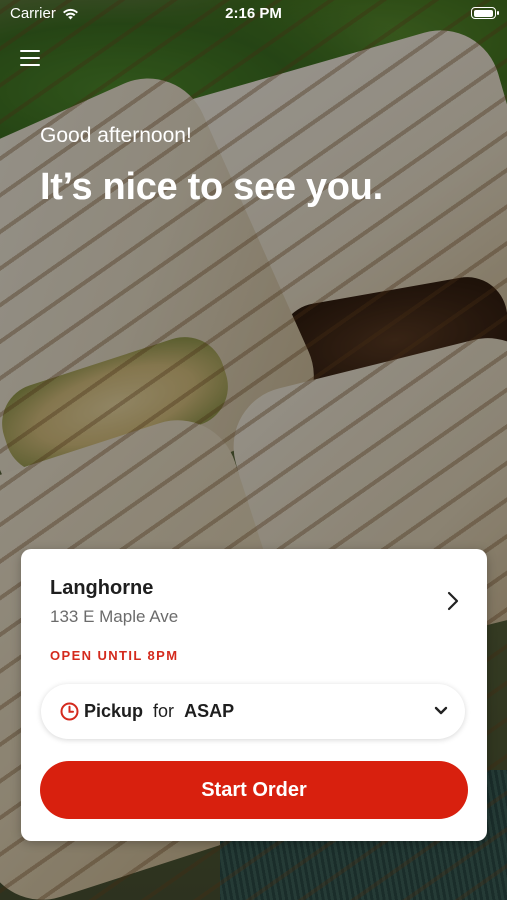 This screenshot has width=507, height=900. Describe the element at coordinates (114, 616) in the screenshot. I see `store-address: 133 E Maple Ave` at that location.